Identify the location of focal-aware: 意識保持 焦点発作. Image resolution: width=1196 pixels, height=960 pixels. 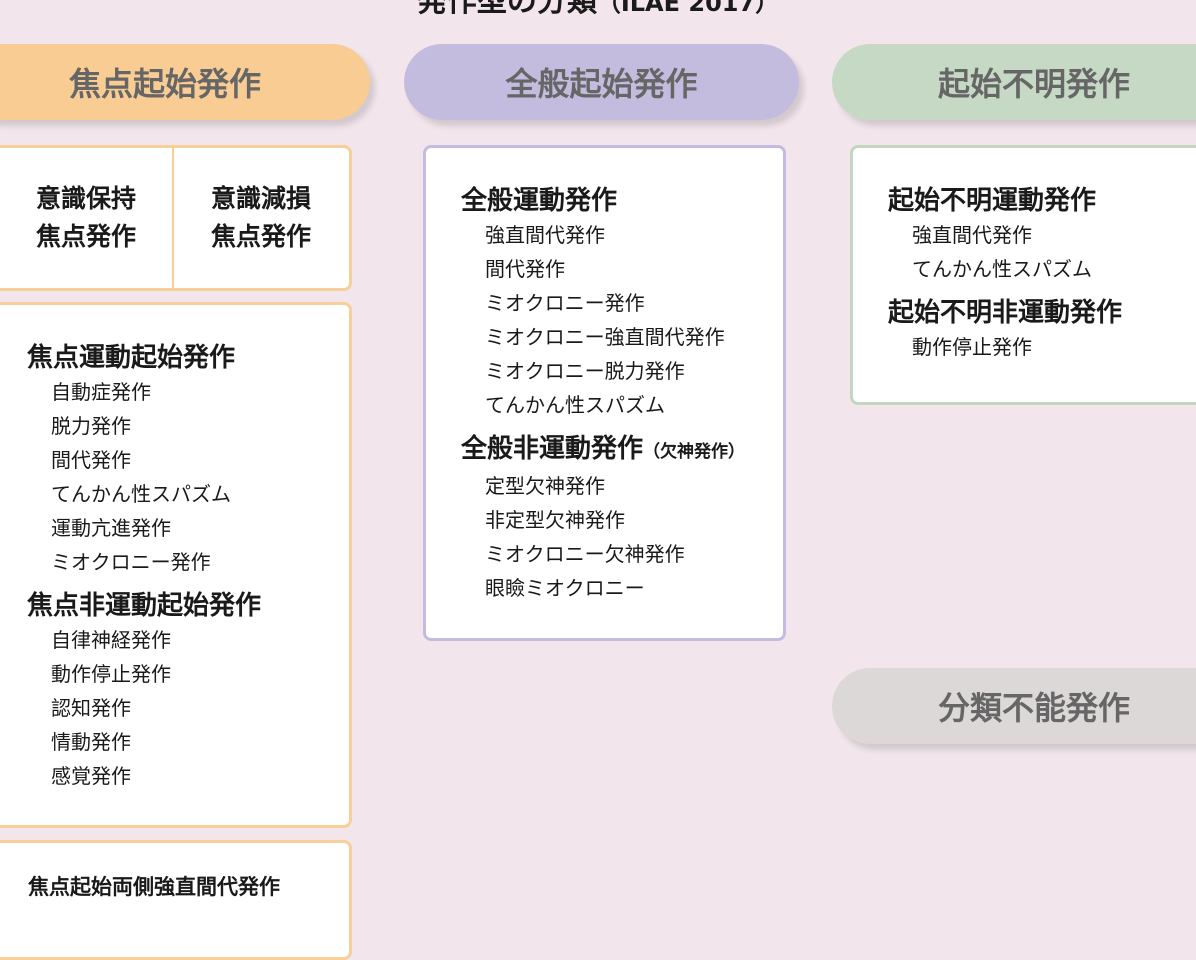
(85, 217).